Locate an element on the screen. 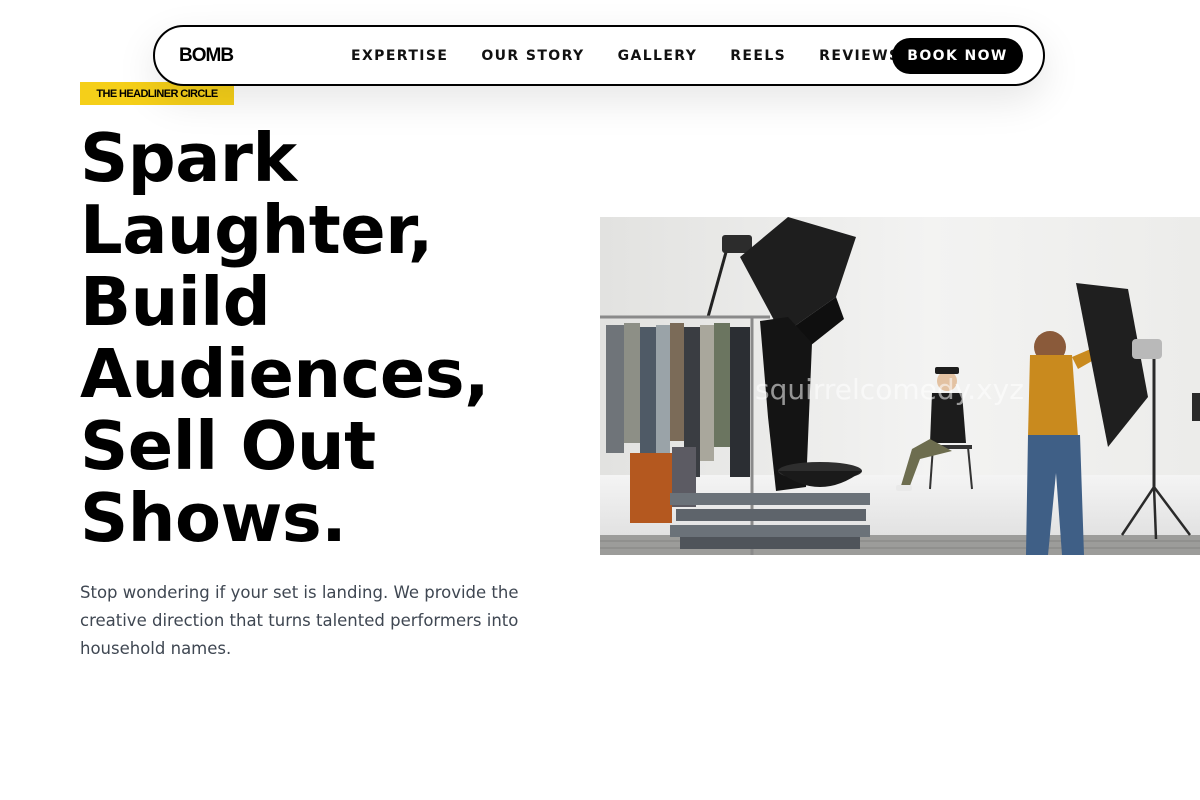 Image resolution: width=1200 pixels, height=800 pixels. headline-line: Audiences, is located at coordinates (285, 374).